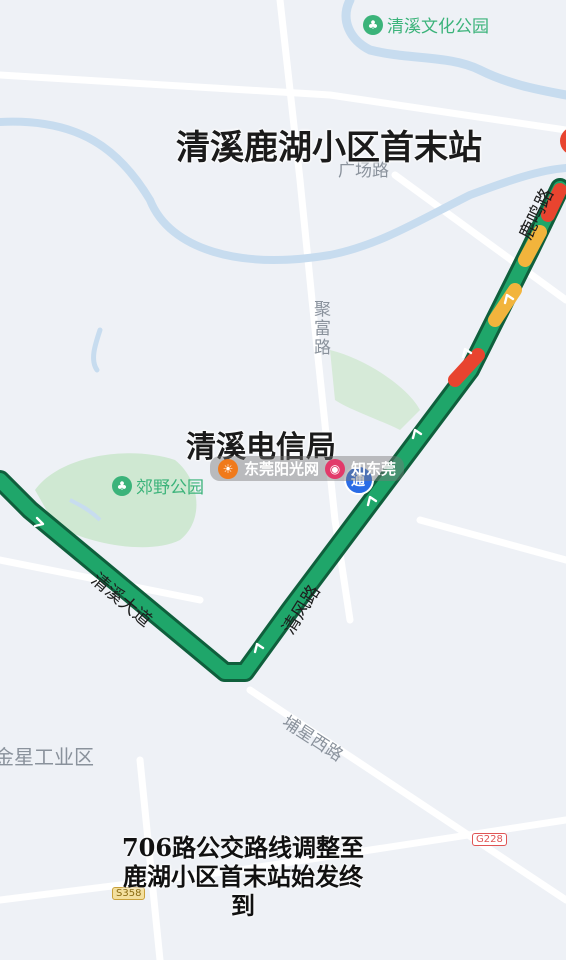 Image resolution: width=566 pixels, height=960 pixels. Describe the element at coordinates (329, 148) in the screenshot. I see `terminal-title: 清溪鹿湖小区首末站` at that location.